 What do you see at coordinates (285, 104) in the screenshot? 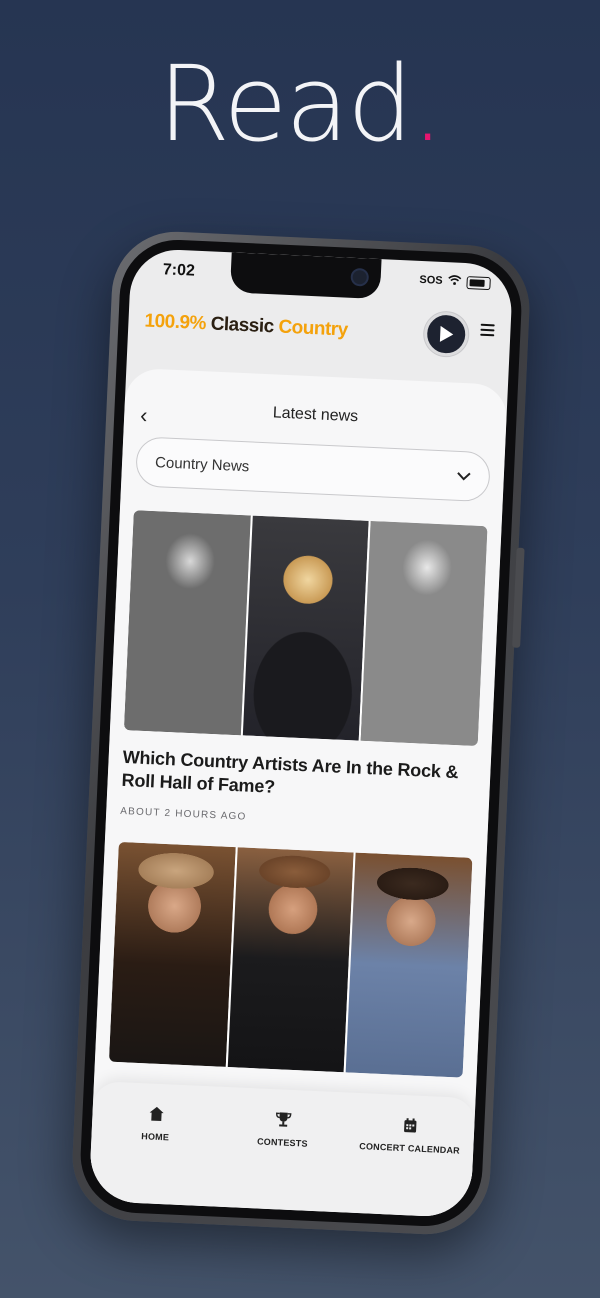
I see `headline-word: Read` at bounding box center [285, 104].